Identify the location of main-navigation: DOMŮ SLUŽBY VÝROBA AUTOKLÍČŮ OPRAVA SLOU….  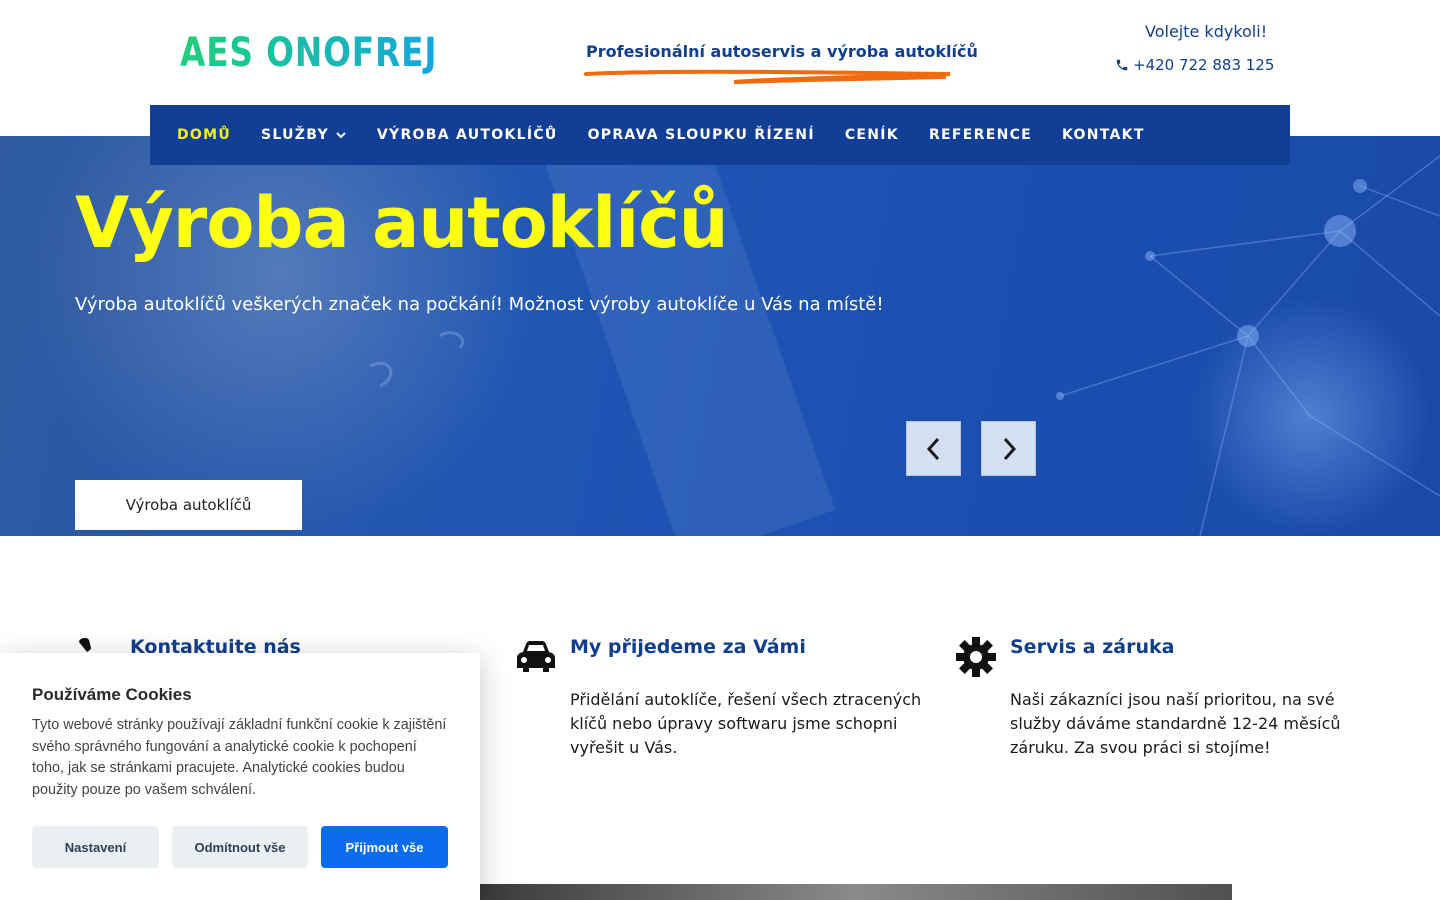
(720, 135).